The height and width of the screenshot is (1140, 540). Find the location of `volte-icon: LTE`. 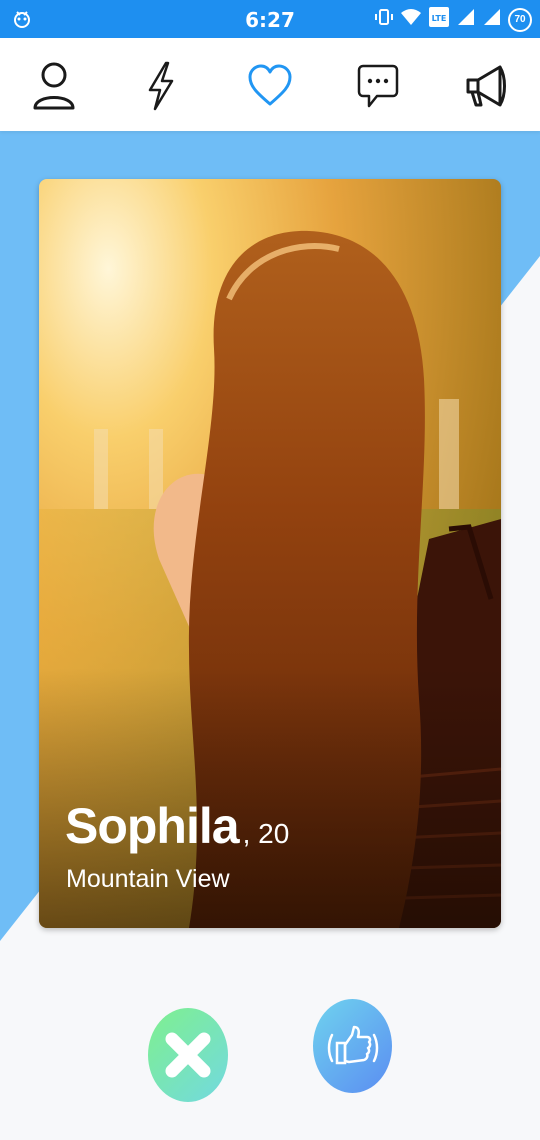

volte-icon: LTE is located at coordinates (439, 19).